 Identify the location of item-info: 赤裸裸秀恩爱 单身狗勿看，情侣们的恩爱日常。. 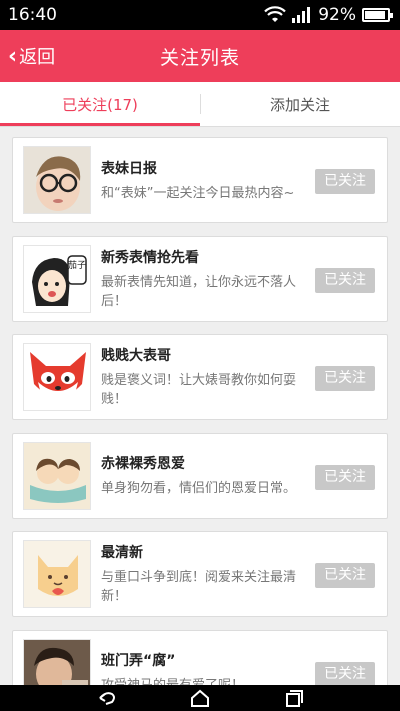
(201, 475).